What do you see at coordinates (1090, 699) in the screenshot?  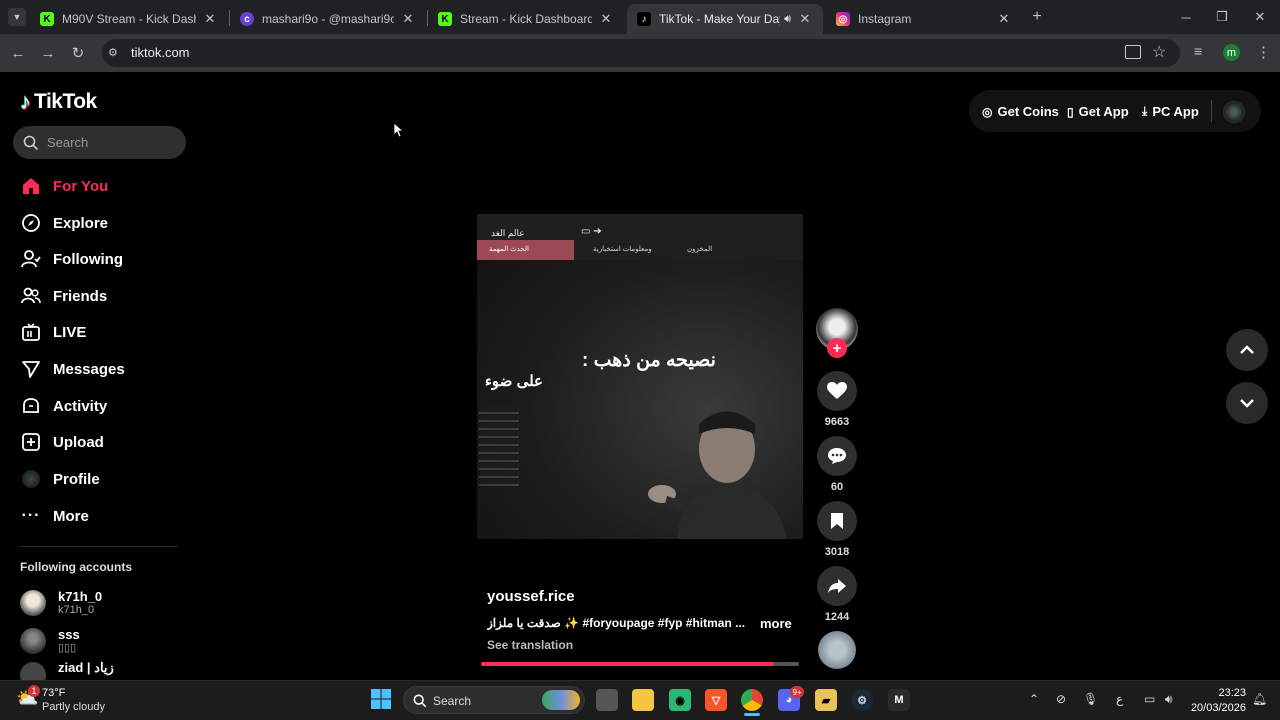 I see `microphone-icon: 🎙︎` at bounding box center [1090, 699].